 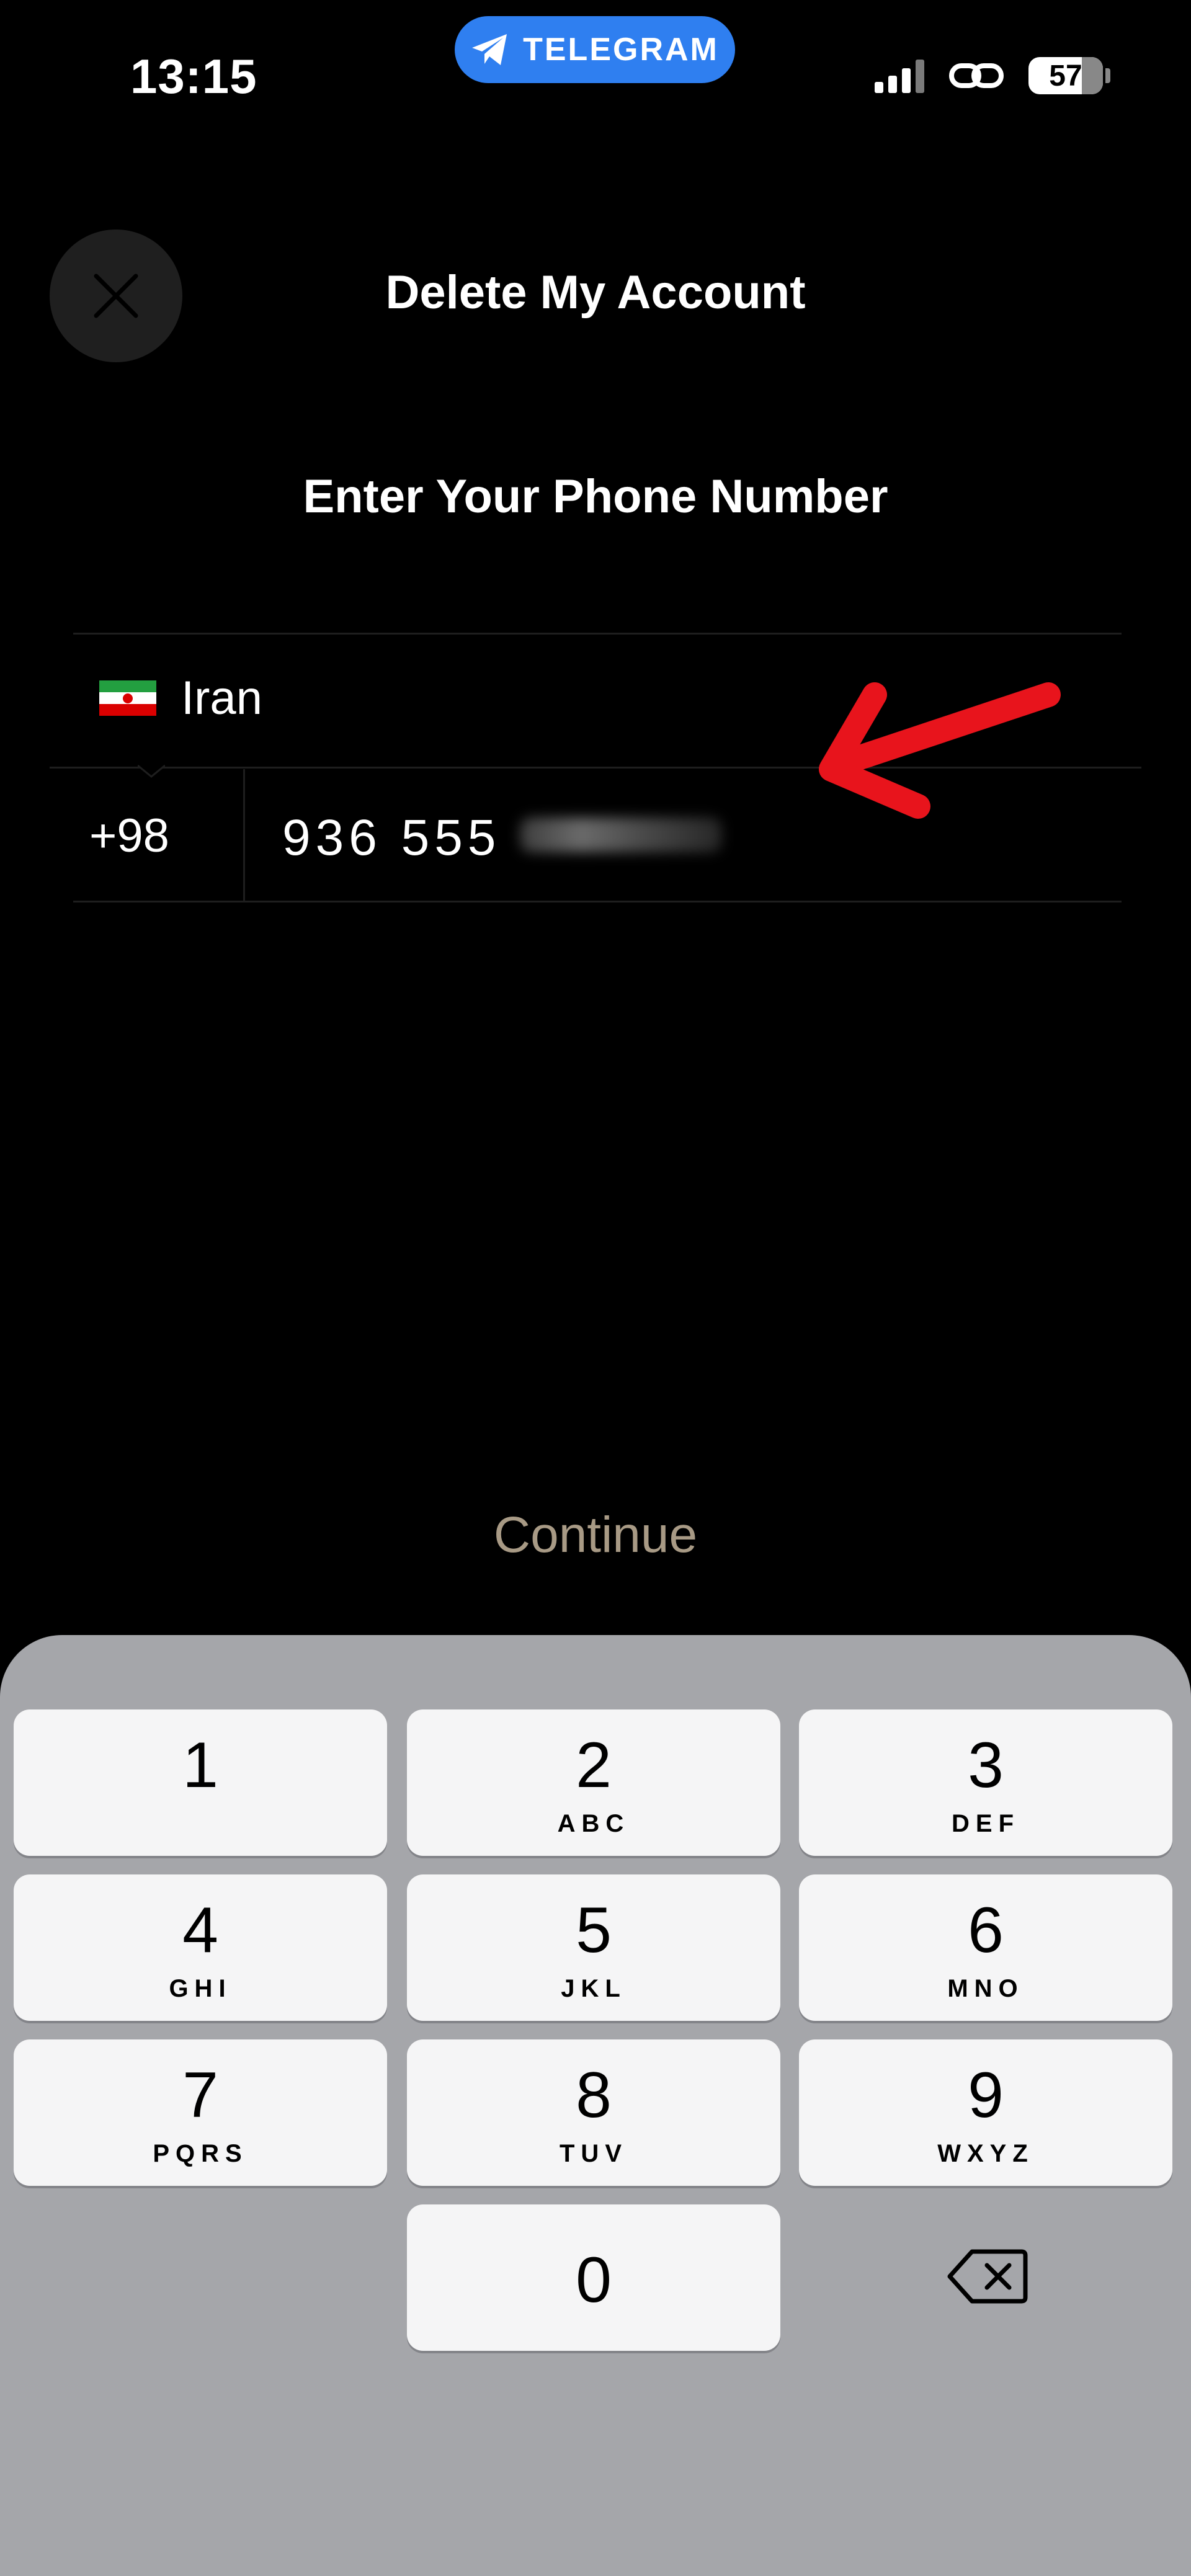 I want to click on key-digit: 4, so click(x=200, y=1930).